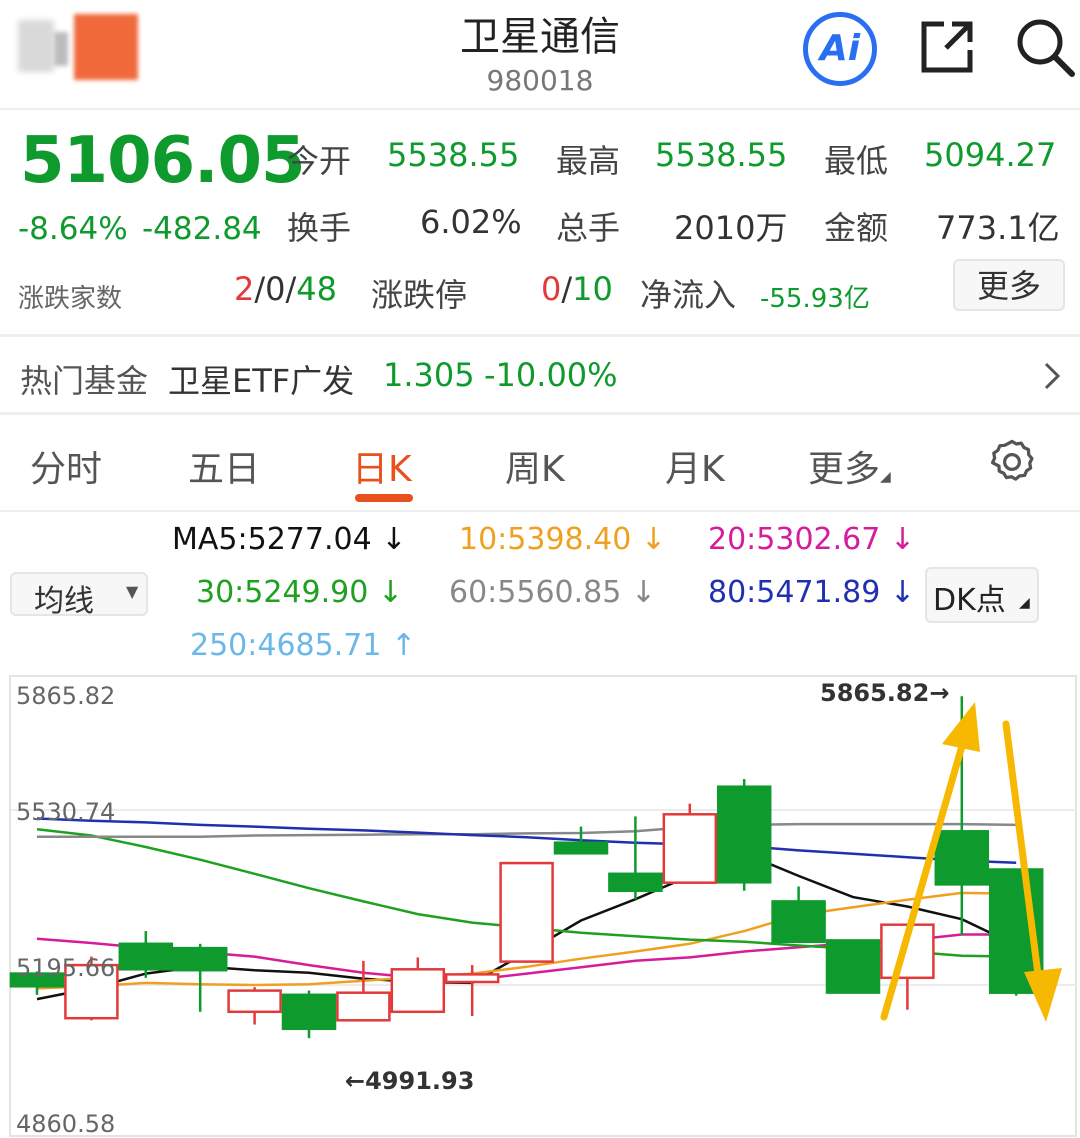 This screenshot has width=1080, height=1138. What do you see at coordinates (453, 155) in the screenshot?
I see `open-value: 5538.55` at bounding box center [453, 155].